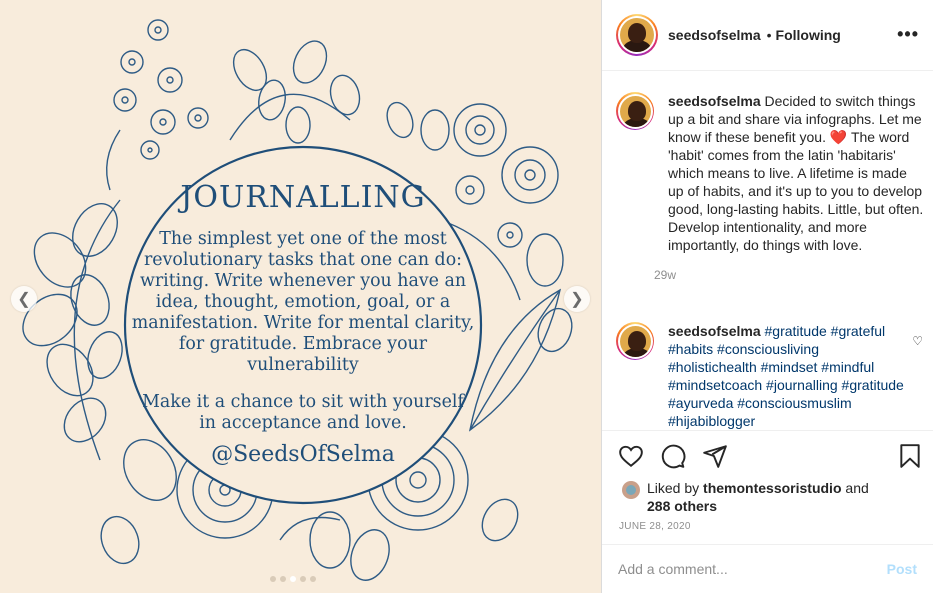  What do you see at coordinates (714, 331) in the screenshot?
I see `hashtag-comment-username: seedsofselma` at bounding box center [714, 331].